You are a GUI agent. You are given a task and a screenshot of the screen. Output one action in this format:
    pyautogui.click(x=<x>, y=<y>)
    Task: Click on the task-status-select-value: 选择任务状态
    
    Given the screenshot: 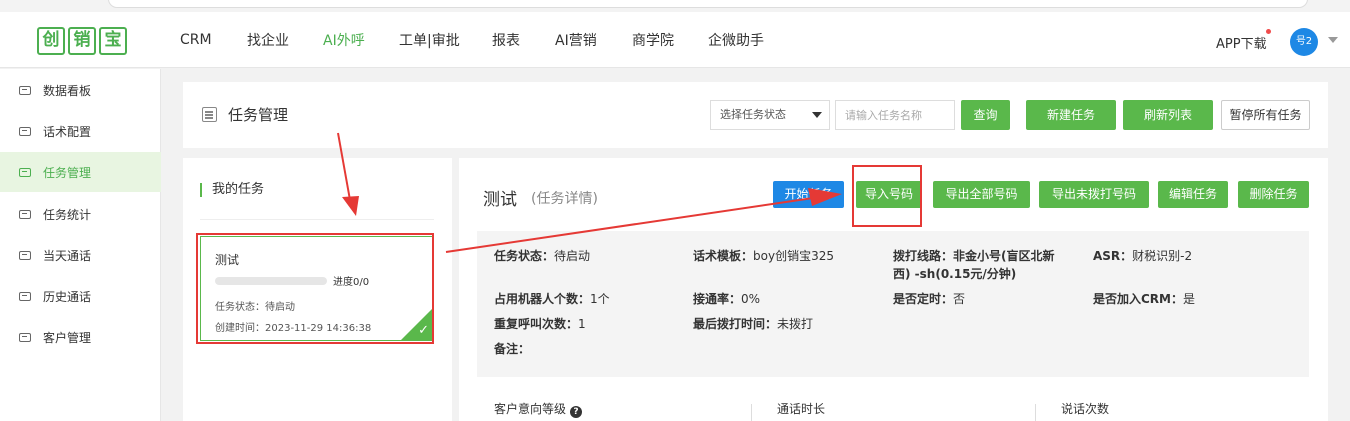 What is the action you would take?
    pyautogui.click(x=753, y=114)
    